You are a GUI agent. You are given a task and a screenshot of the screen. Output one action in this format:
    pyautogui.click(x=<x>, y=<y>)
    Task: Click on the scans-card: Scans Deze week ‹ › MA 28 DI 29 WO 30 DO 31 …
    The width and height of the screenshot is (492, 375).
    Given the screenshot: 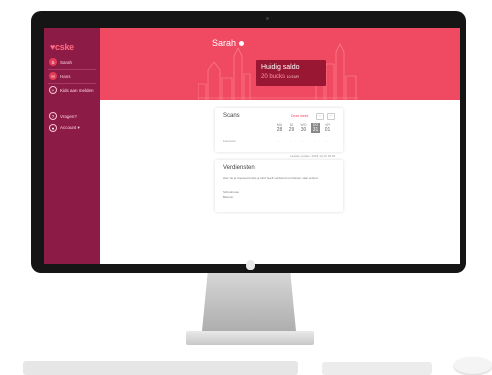 What is the action you would take?
    pyautogui.click(x=279, y=130)
    